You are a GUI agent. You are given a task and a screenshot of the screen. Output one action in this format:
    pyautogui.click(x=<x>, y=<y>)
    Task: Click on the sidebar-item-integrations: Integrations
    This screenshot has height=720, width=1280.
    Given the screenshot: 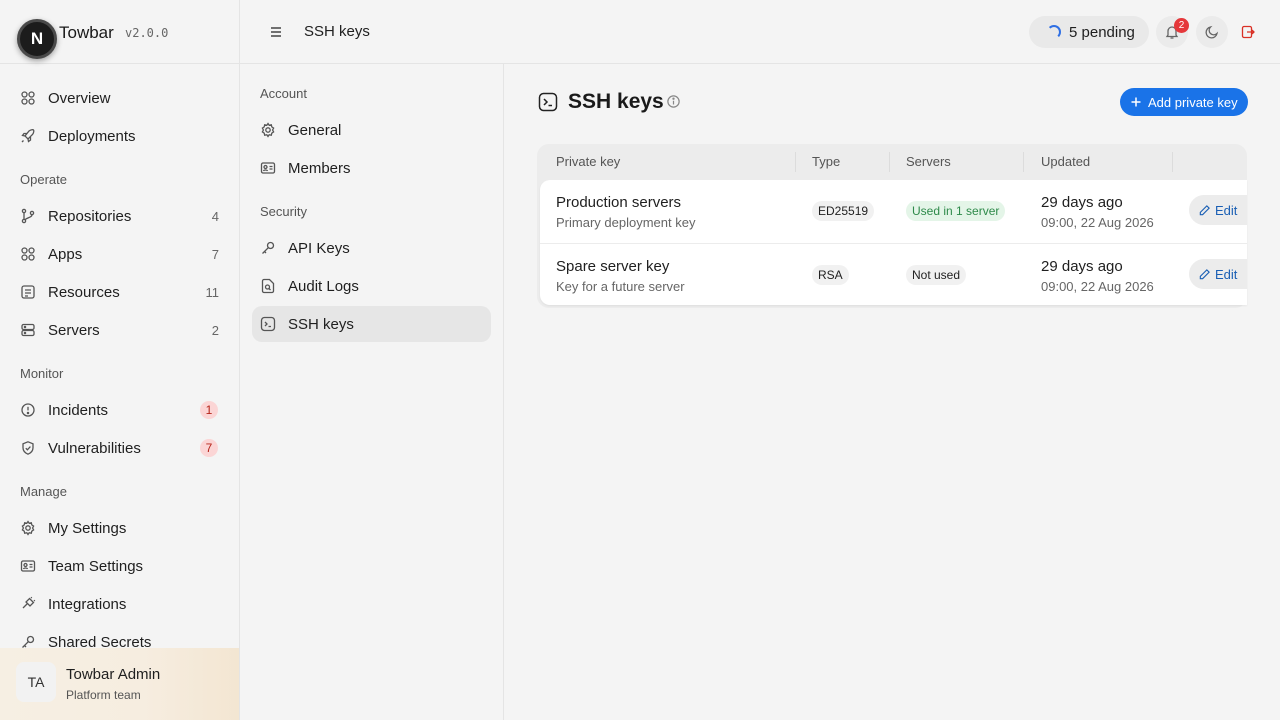 What is the action you would take?
    pyautogui.click(x=120, y=604)
    